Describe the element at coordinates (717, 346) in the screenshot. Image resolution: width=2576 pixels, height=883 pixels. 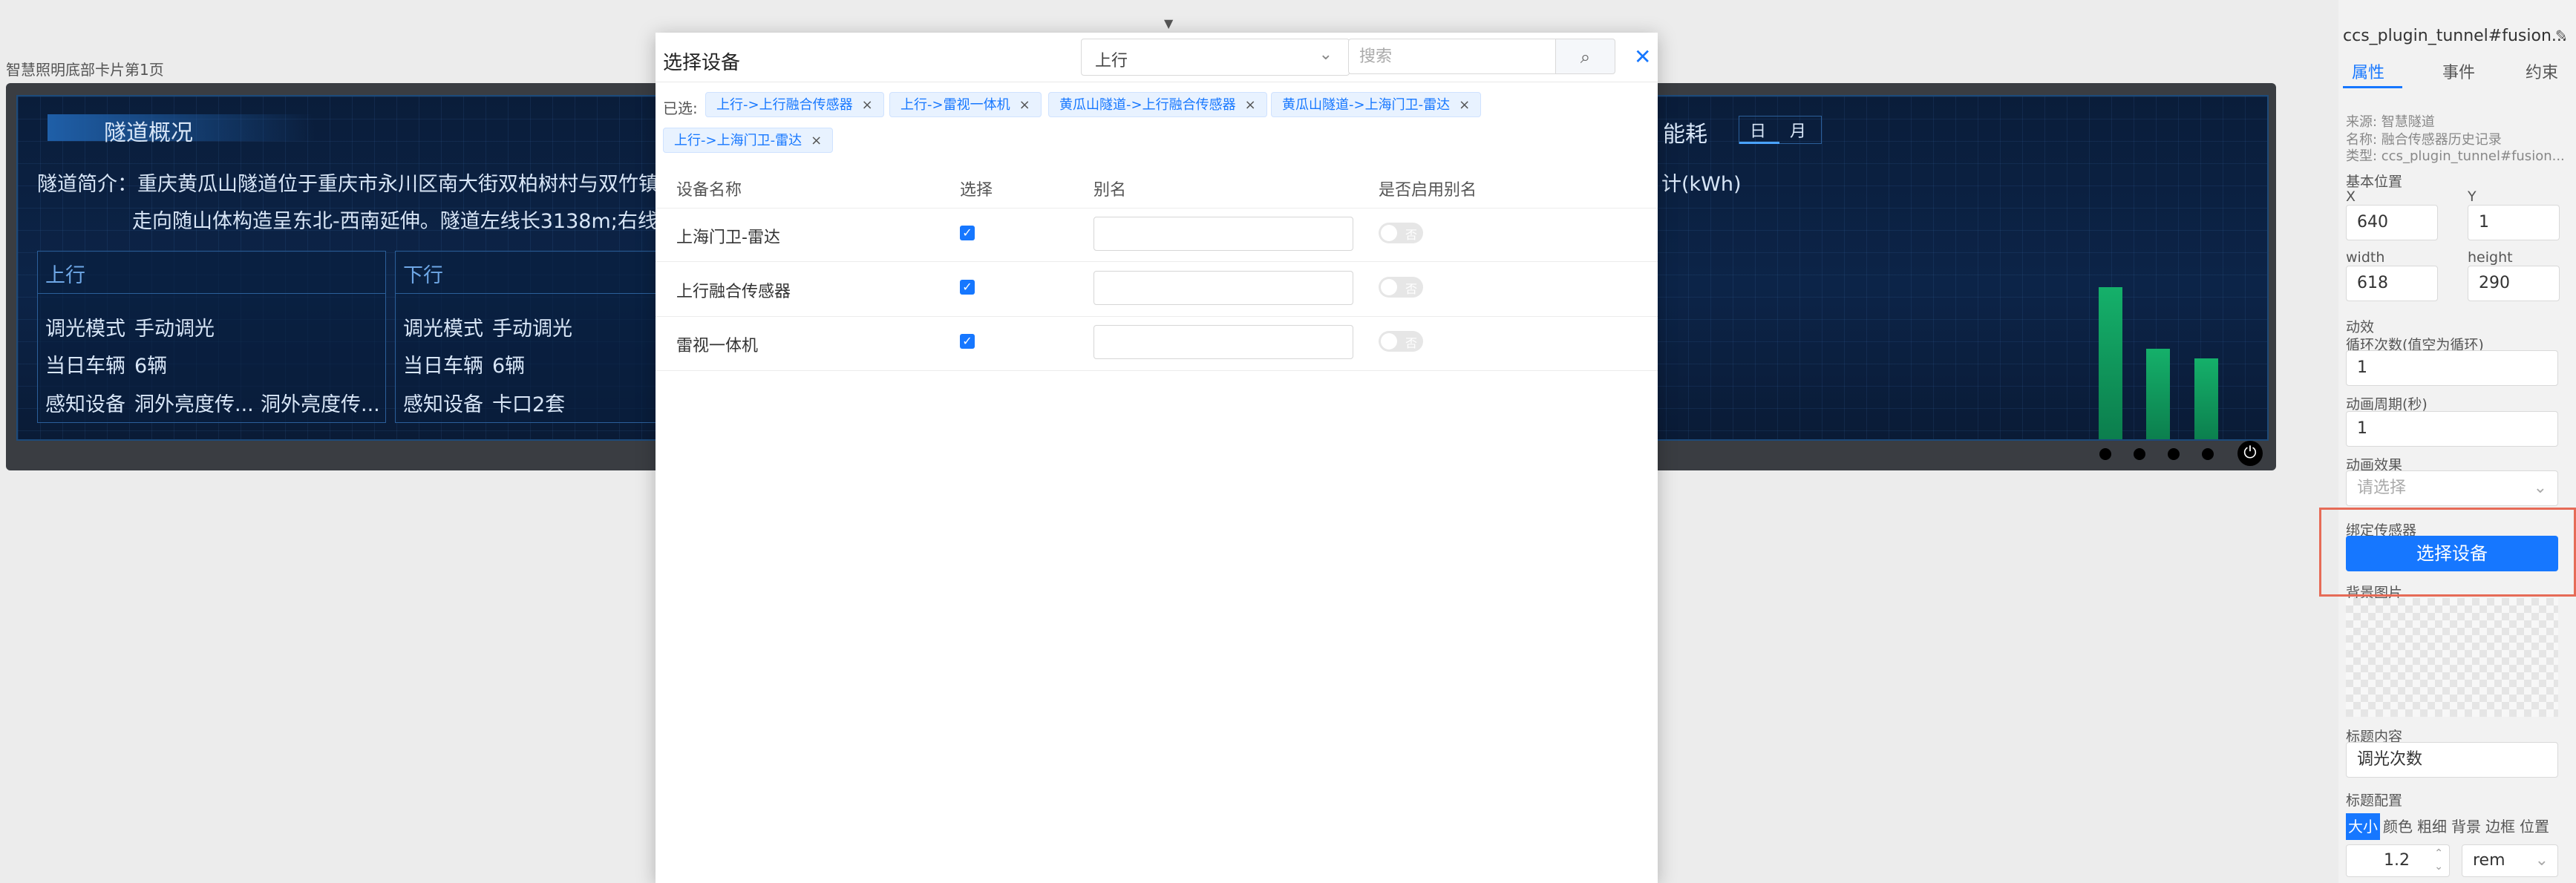
I see `device-name: 雷视一体机` at that location.